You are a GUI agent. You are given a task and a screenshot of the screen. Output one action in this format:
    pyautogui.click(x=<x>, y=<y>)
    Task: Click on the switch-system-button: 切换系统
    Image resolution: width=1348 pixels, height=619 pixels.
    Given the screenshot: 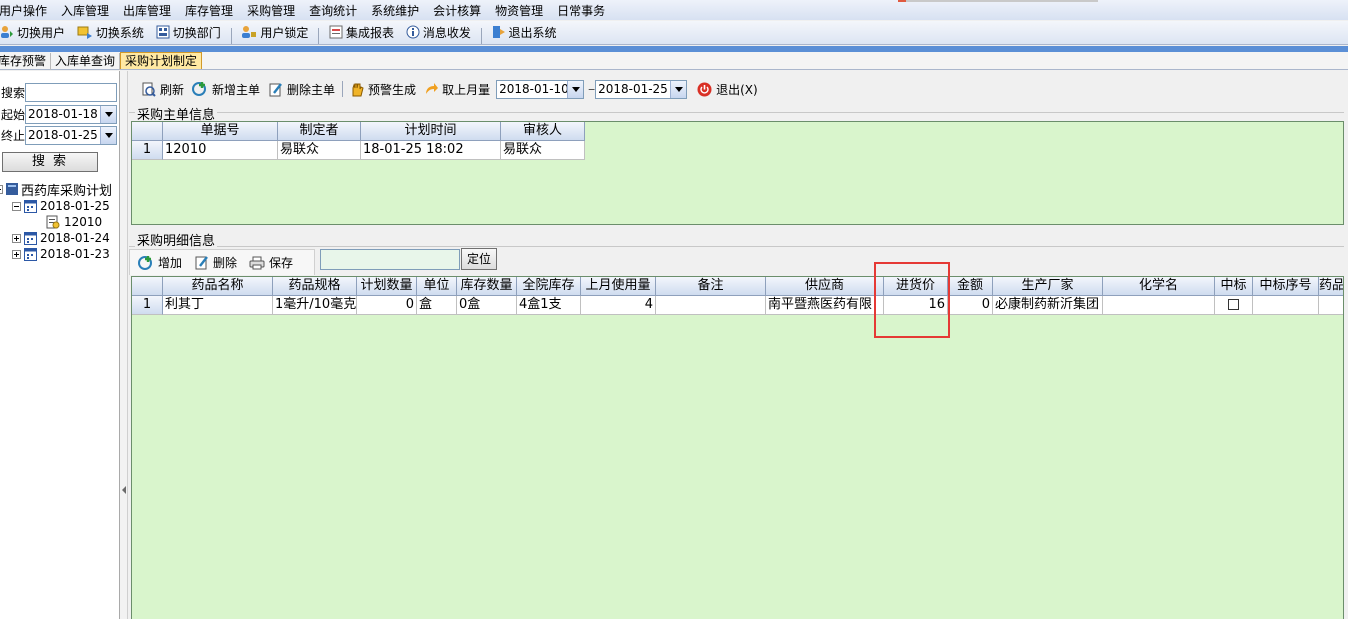 What is the action you would take?
    pyautogui.click(x=110, y=32)
    